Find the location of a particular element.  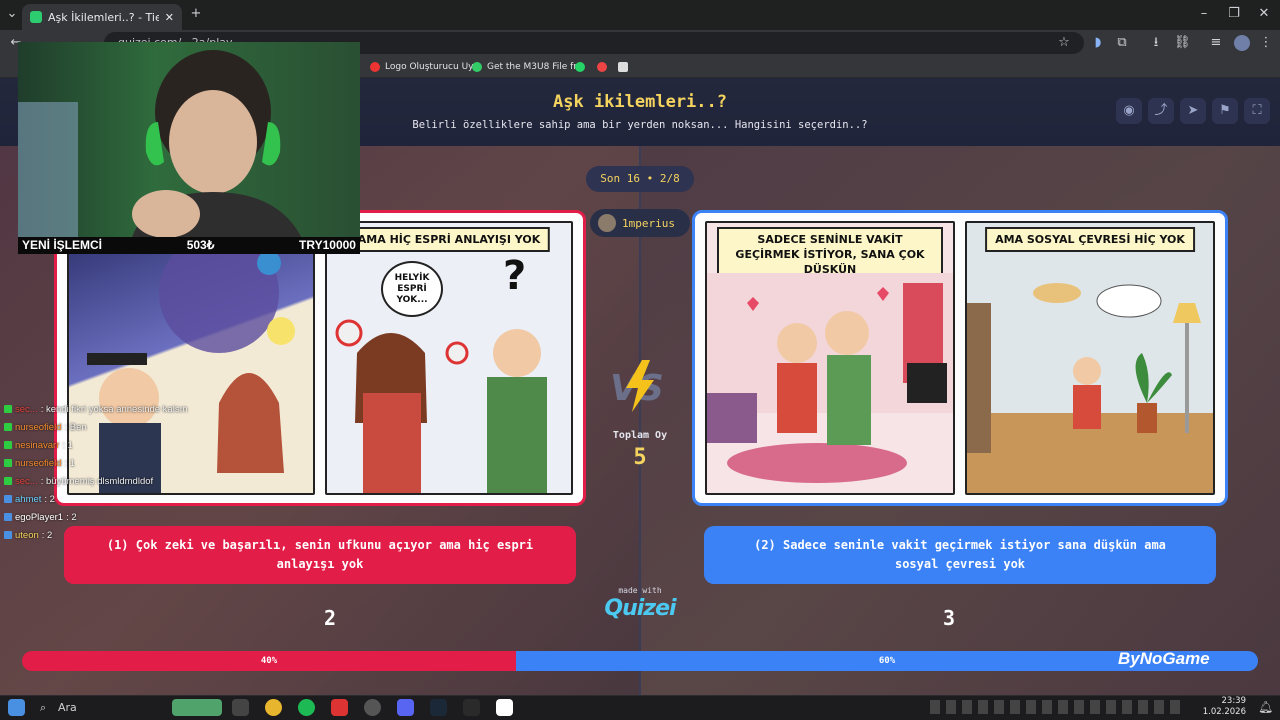

new-tab-button: + is located at coordinates (196, 14).